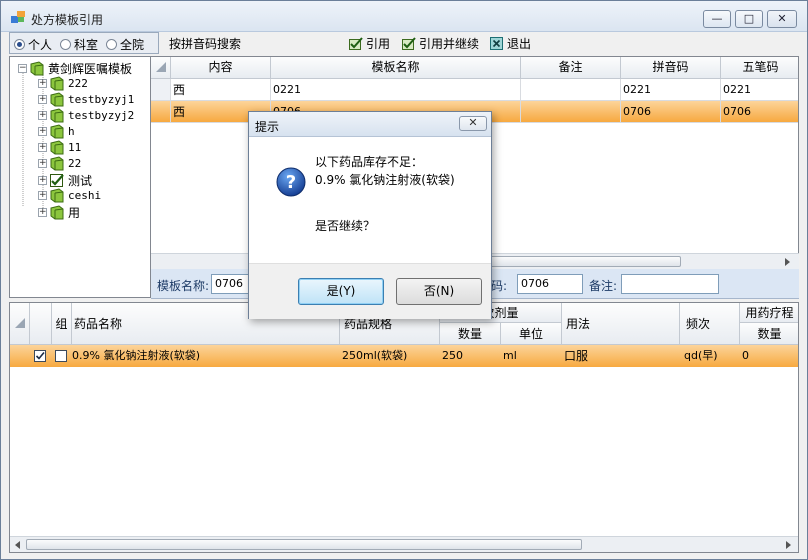 The width and height of the screenshot is (808, 560). I want to click on col-header-wubi: 五笔码, so click(759, 68).